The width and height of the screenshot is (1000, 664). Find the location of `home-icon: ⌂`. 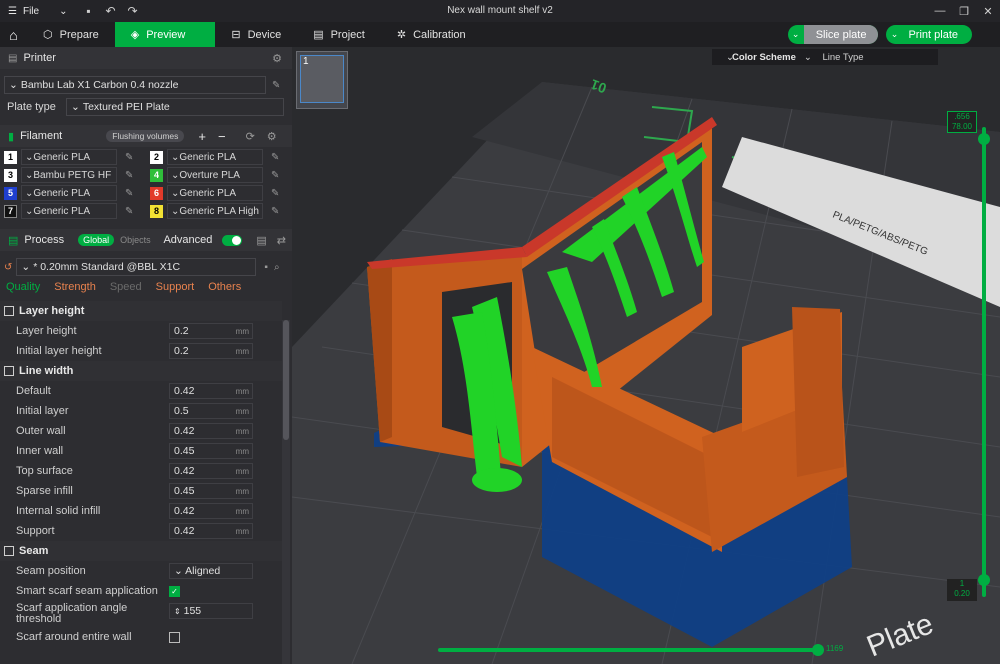

home-icon: ⌂ is located at coordinates (13, 34).